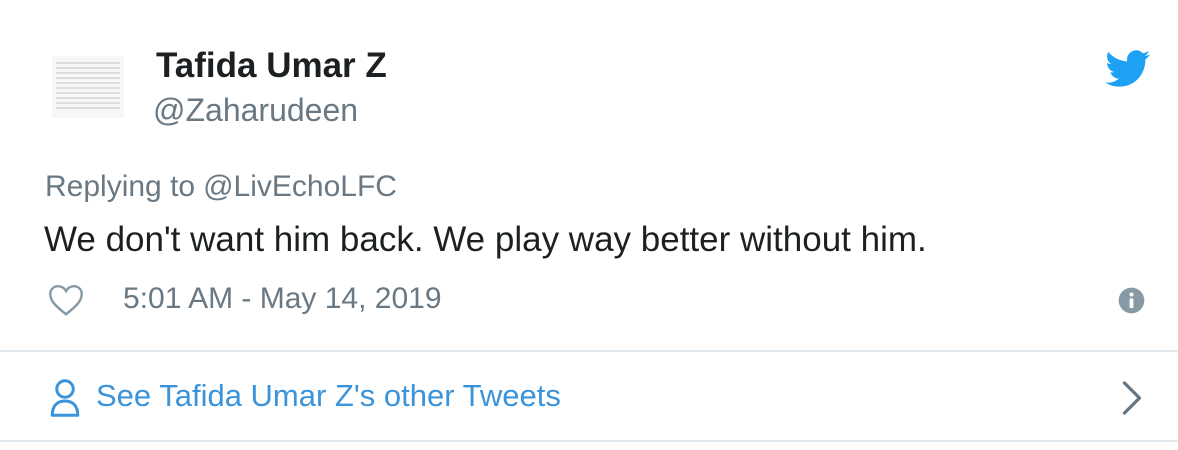 The image size is (1178, 450). I want to click on info-icon, so click(1131, 300).